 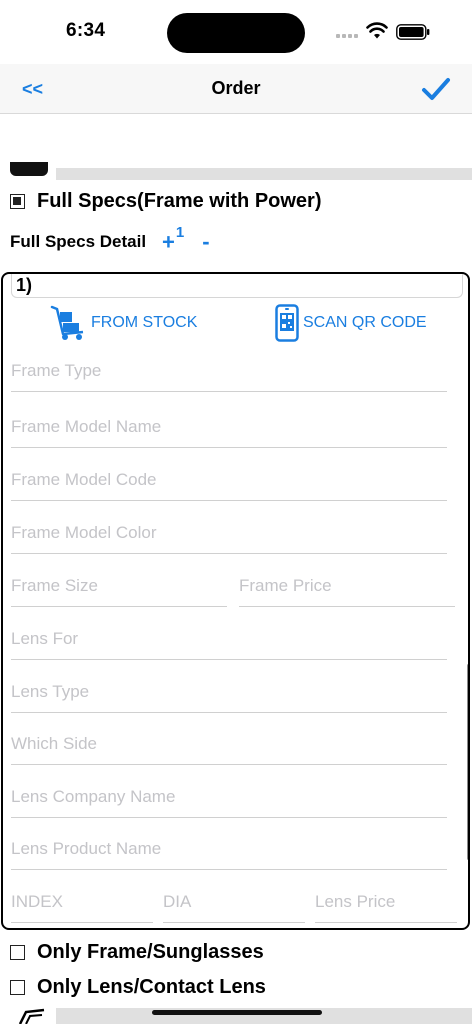 What do you see at coordinates (180, 232) in the screenshot?
I see `item-count-badge: 1` at bounding box center [180, 232].